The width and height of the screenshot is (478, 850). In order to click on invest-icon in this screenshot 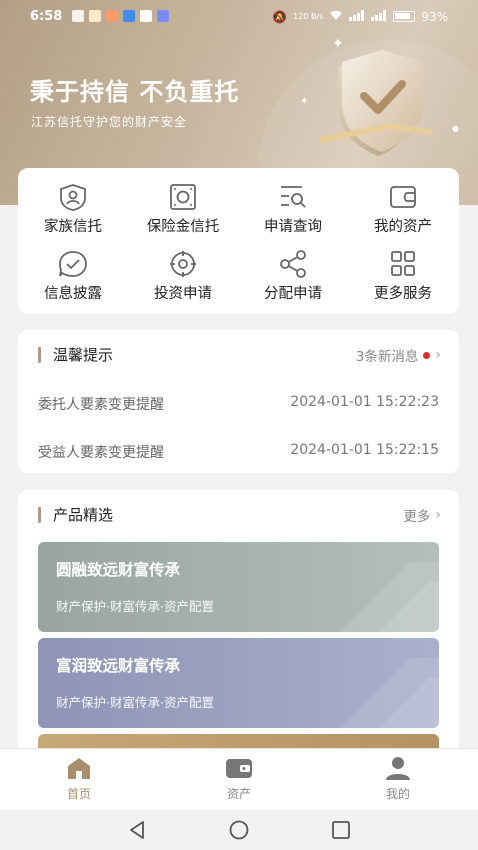, I will do `click(183, 264)`.